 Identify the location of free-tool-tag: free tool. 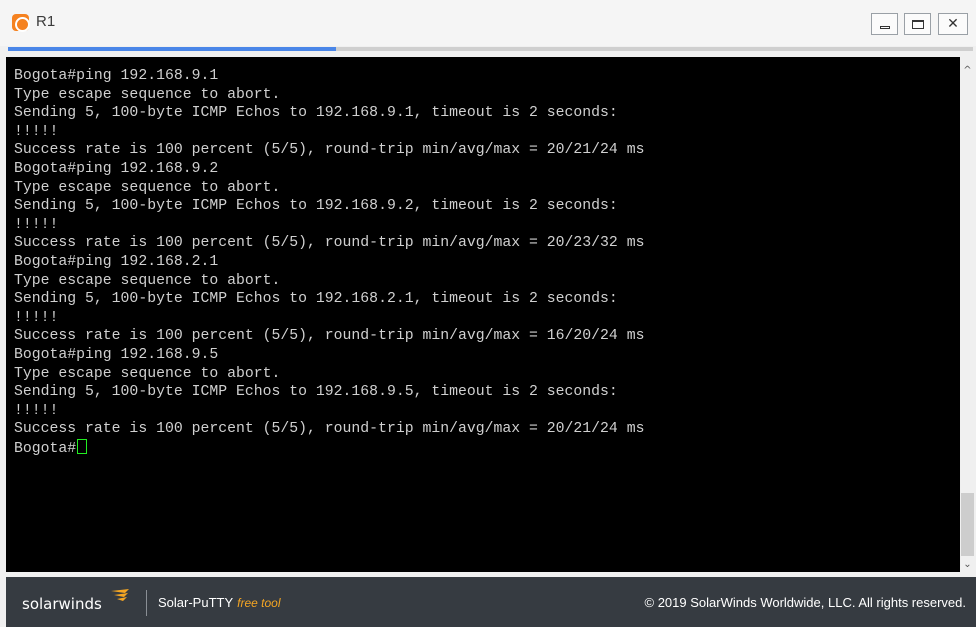
(259, 603).